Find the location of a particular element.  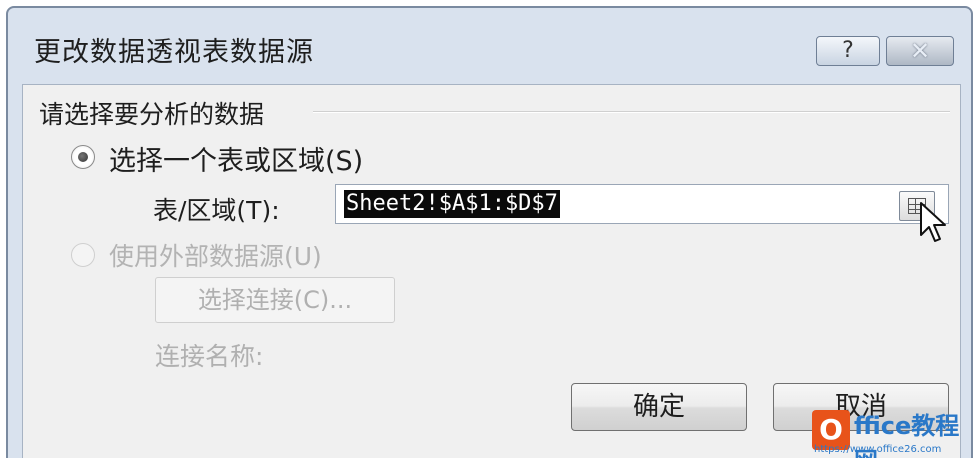

select-table-range-label: 选择一个表或区域(S) is located at coordinates (236, 158).